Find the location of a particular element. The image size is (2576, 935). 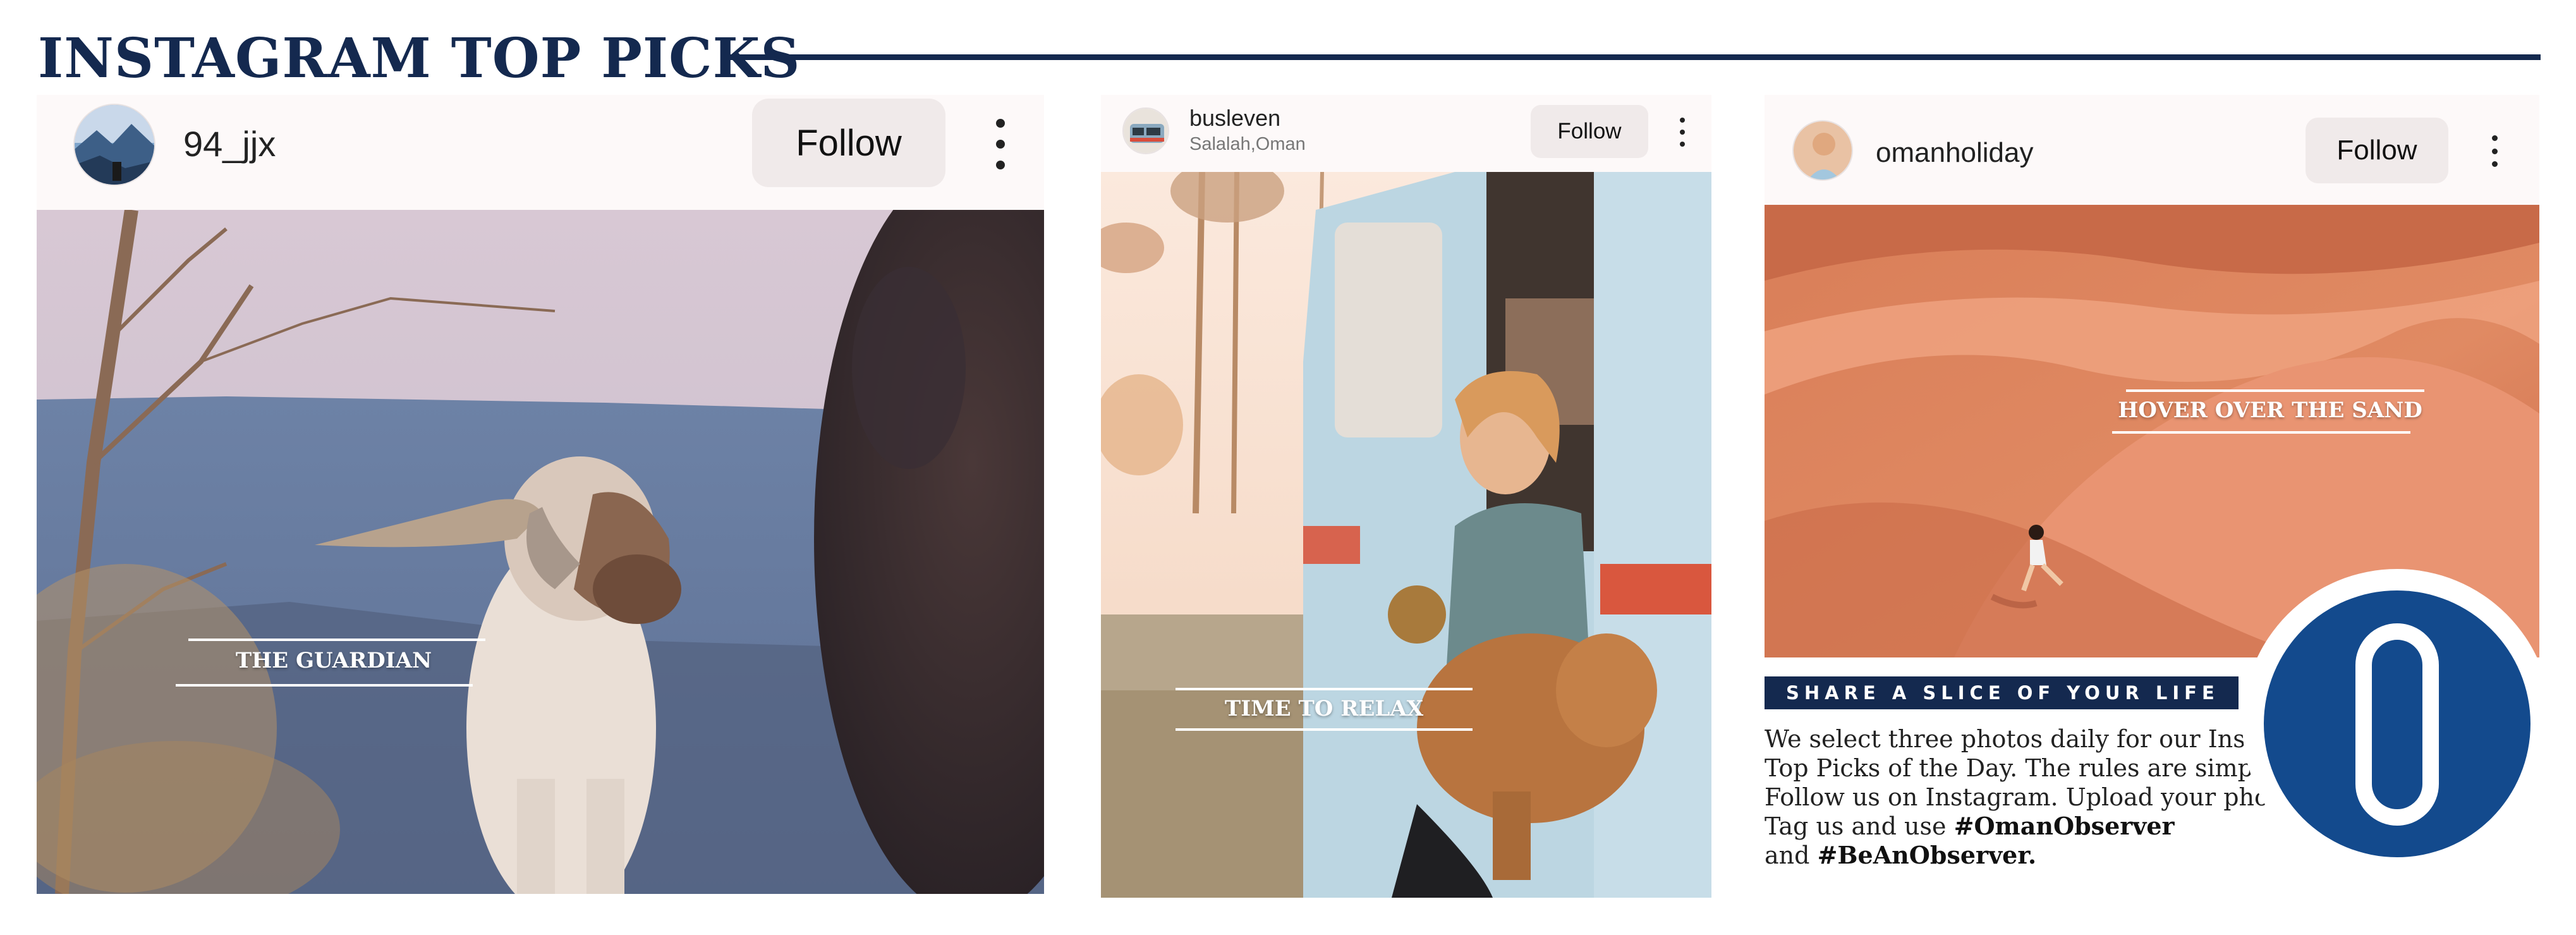

post-caption: HOVER OVER THE SAND is located at coordinates (2270, 414).